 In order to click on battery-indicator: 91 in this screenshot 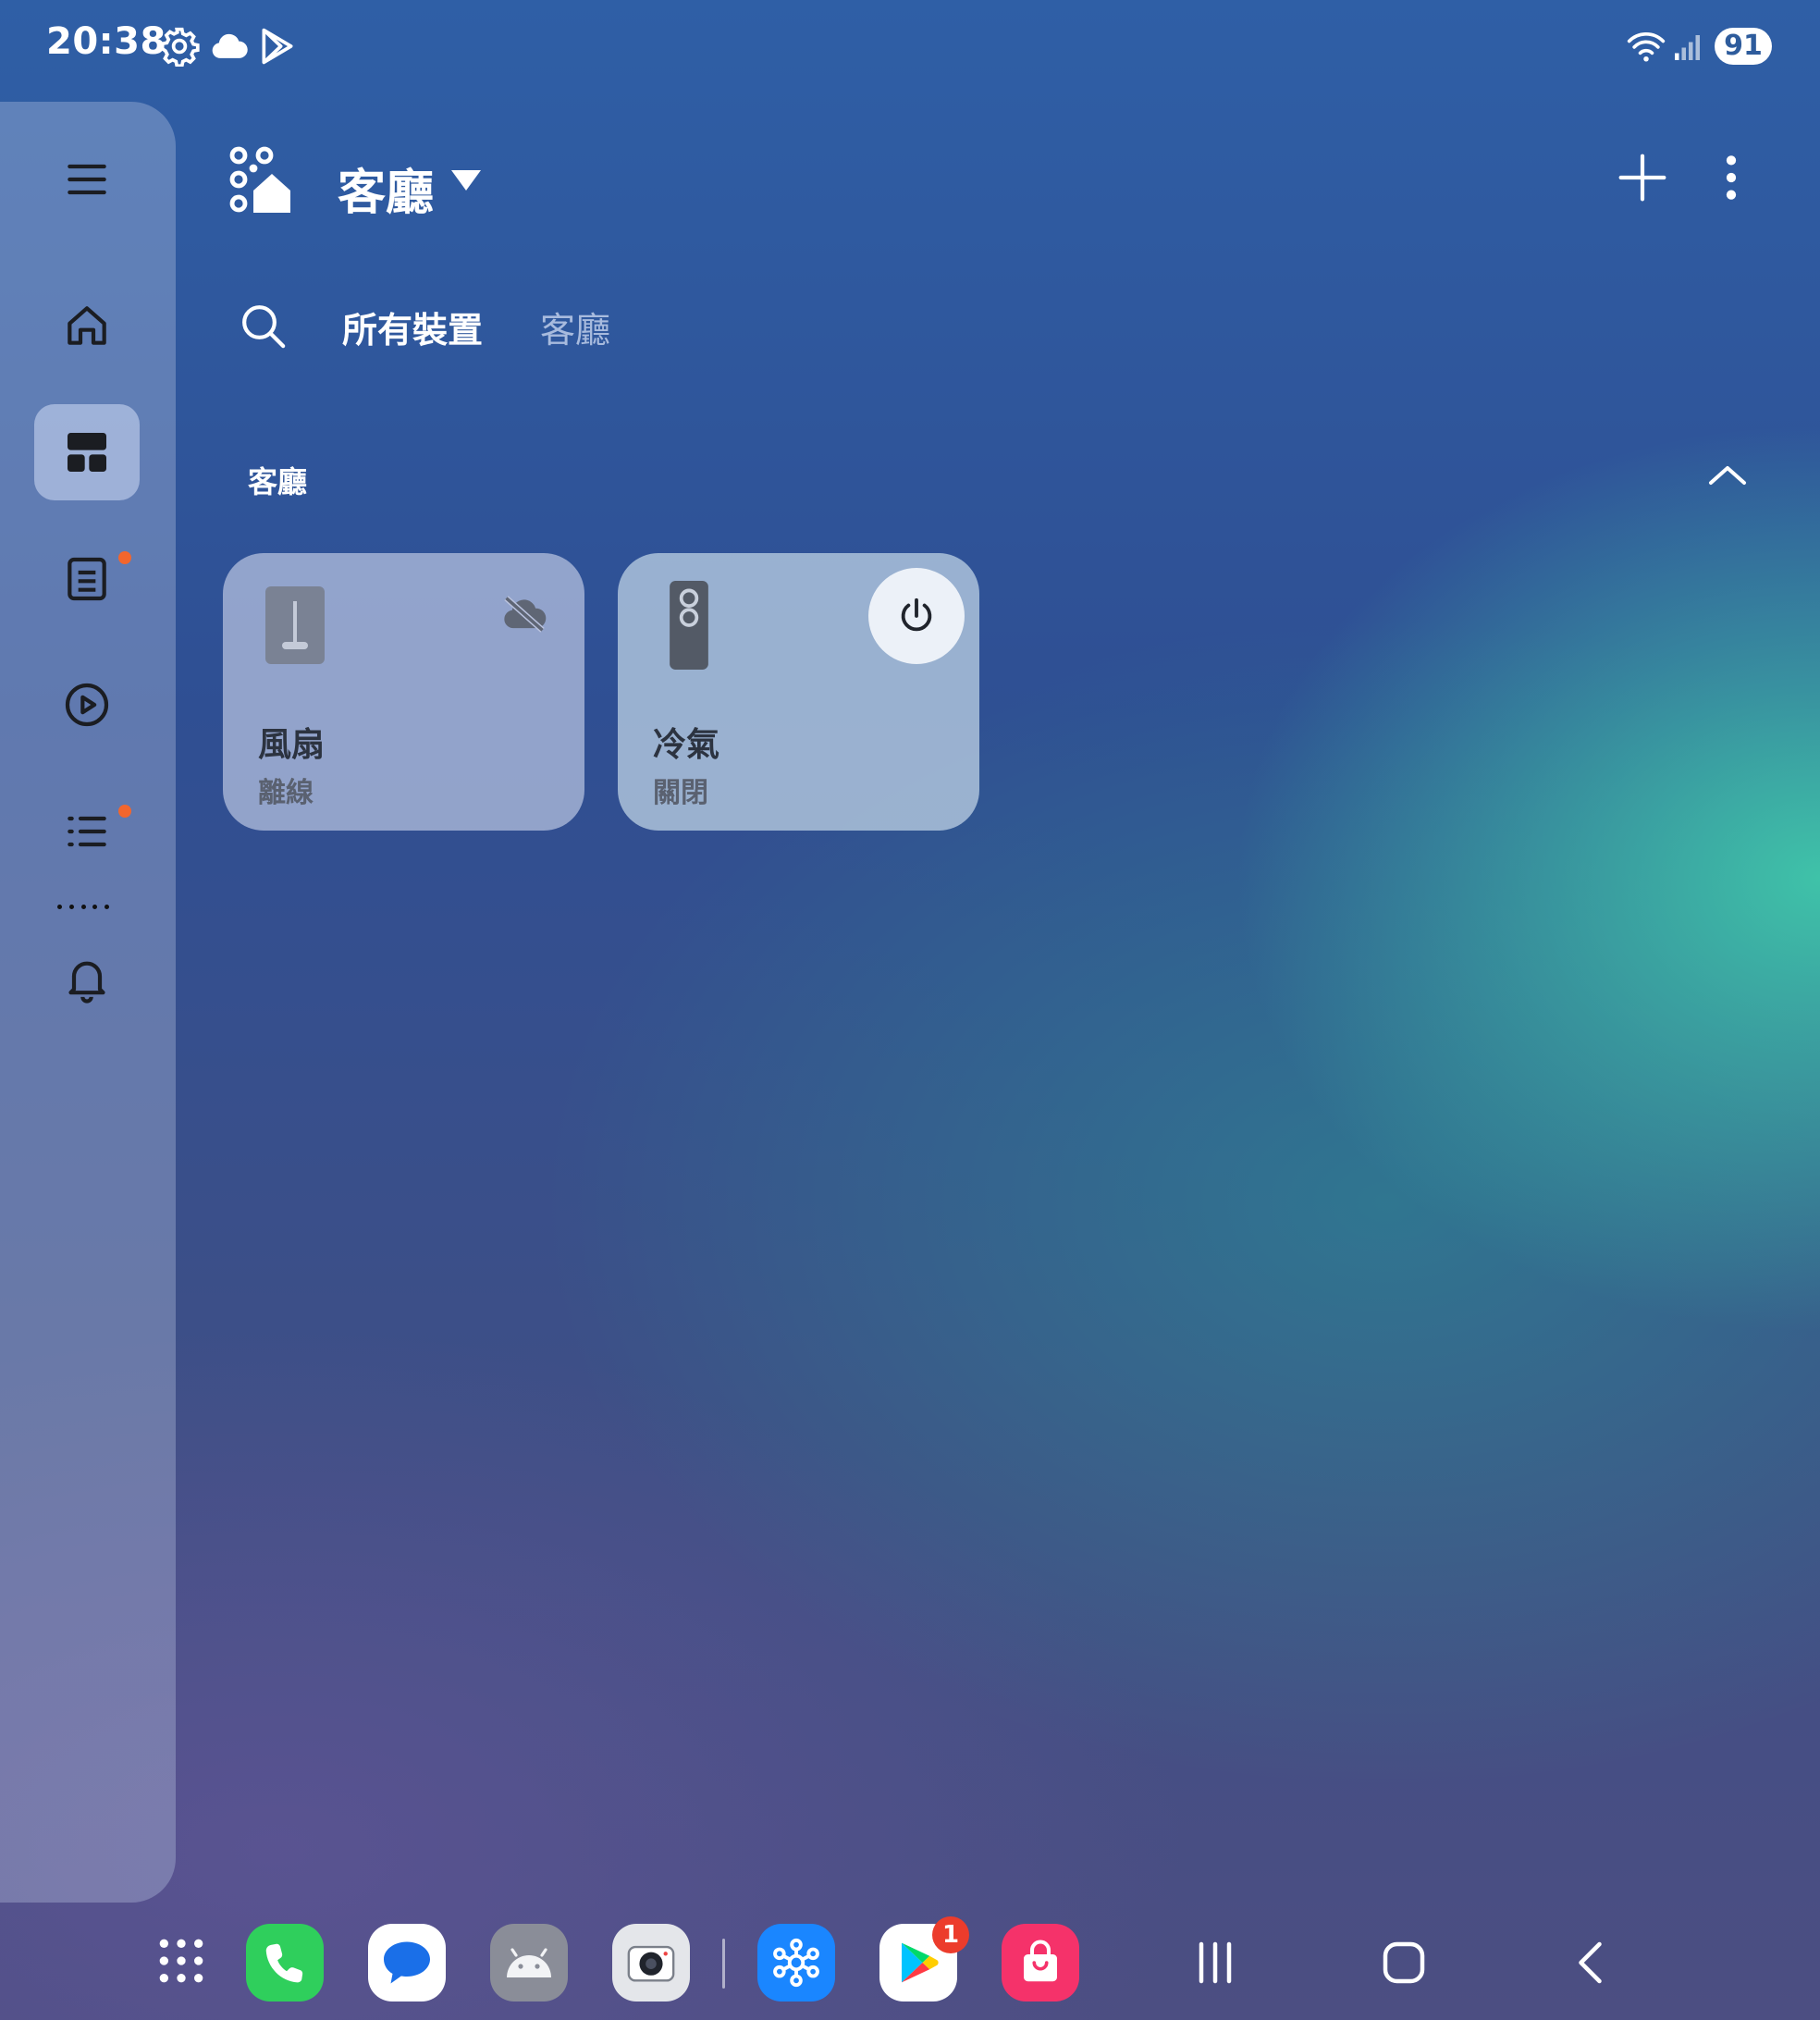, I will do `click(1743, 47)`.